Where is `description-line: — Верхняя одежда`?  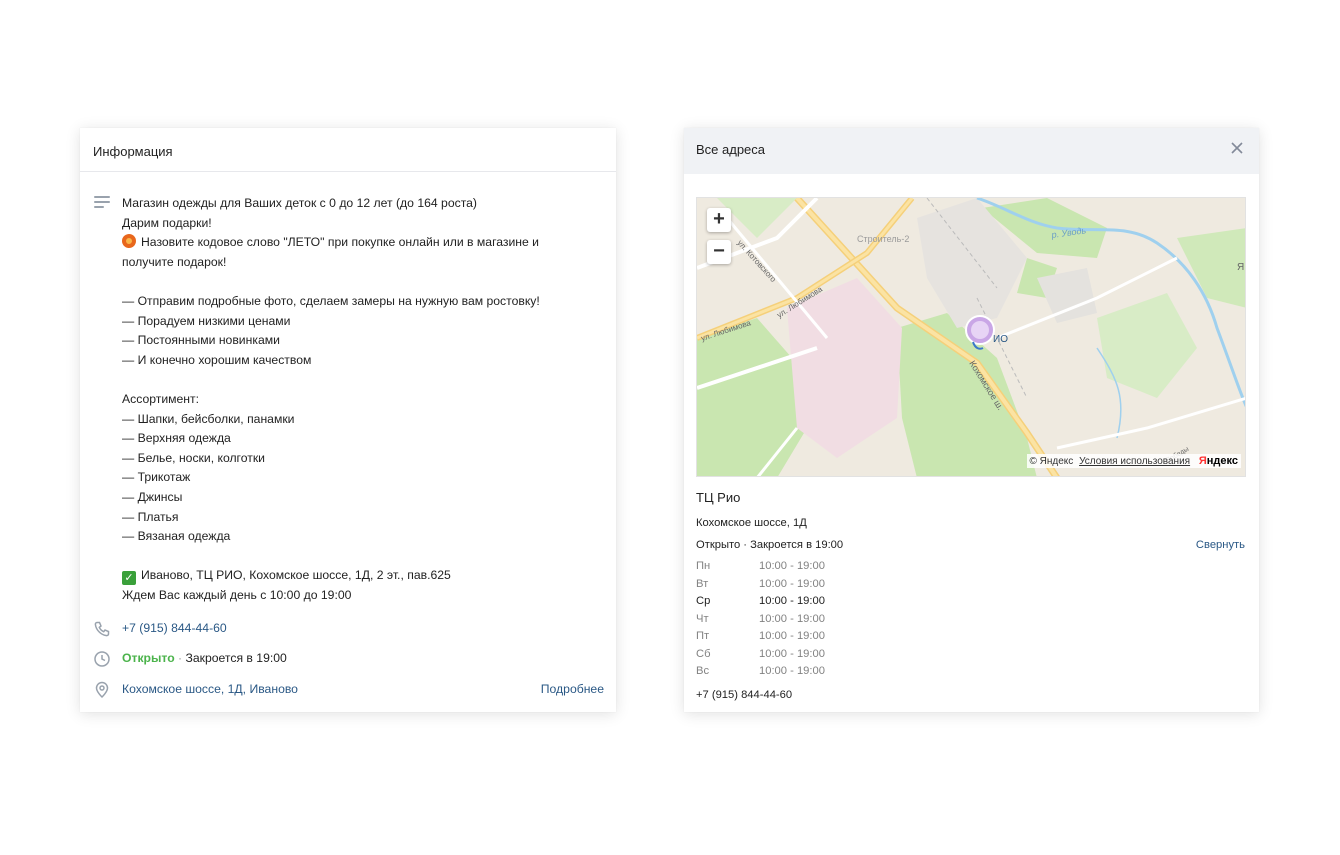
description-line: — Верхняя одежда is located at coordinates (176, 438).